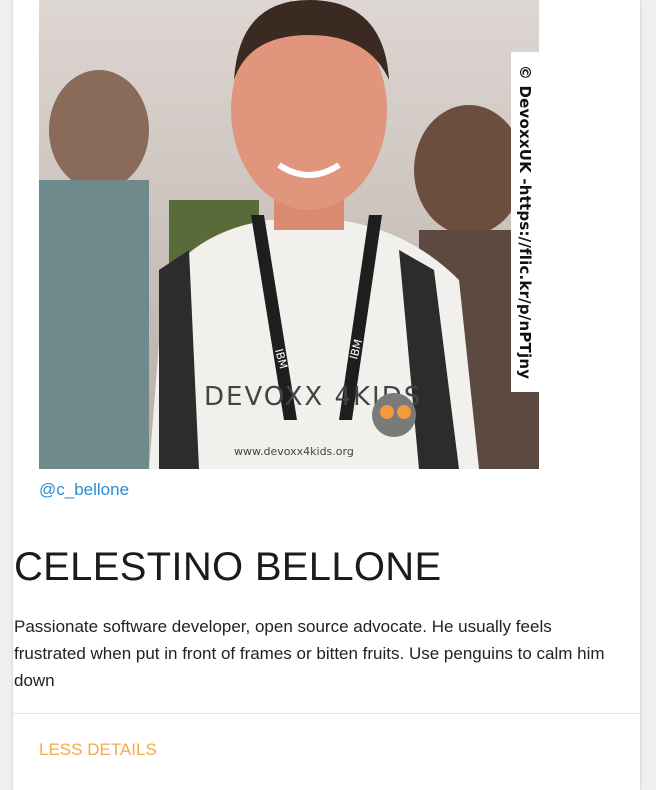 This screenshot has width=656, height=790. Describe the element at coordinates (228, 567) in the screenshot. I see `speaker-name: CELESTINO BELLONE` at that location.